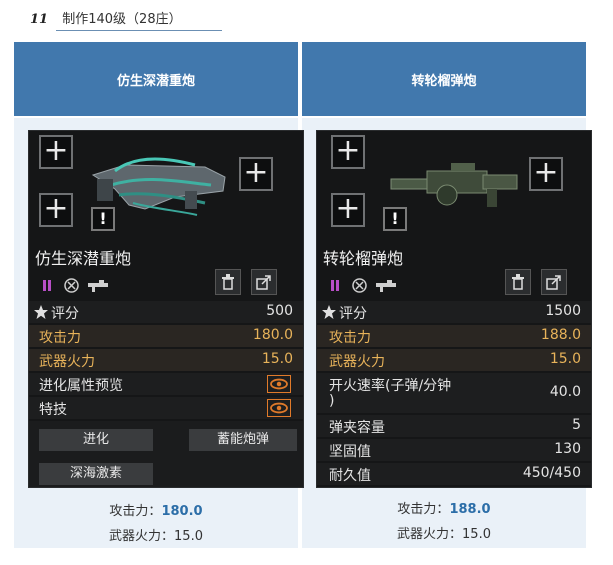 The width and height of the screenshot is (613, 565). Describe the element at coordinates (551, 473) in the screenshot. I see `durability-value: 450/450` at that location.